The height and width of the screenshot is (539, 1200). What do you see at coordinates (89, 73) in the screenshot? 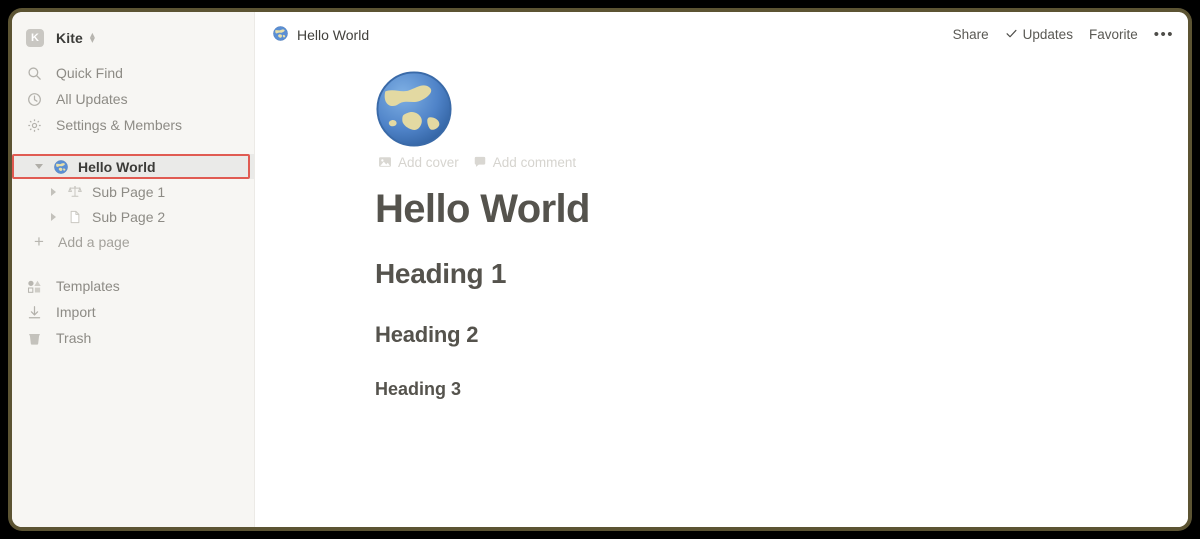
I see `sidebar-item-label: Quick Find` at bounding box center [89, 73].